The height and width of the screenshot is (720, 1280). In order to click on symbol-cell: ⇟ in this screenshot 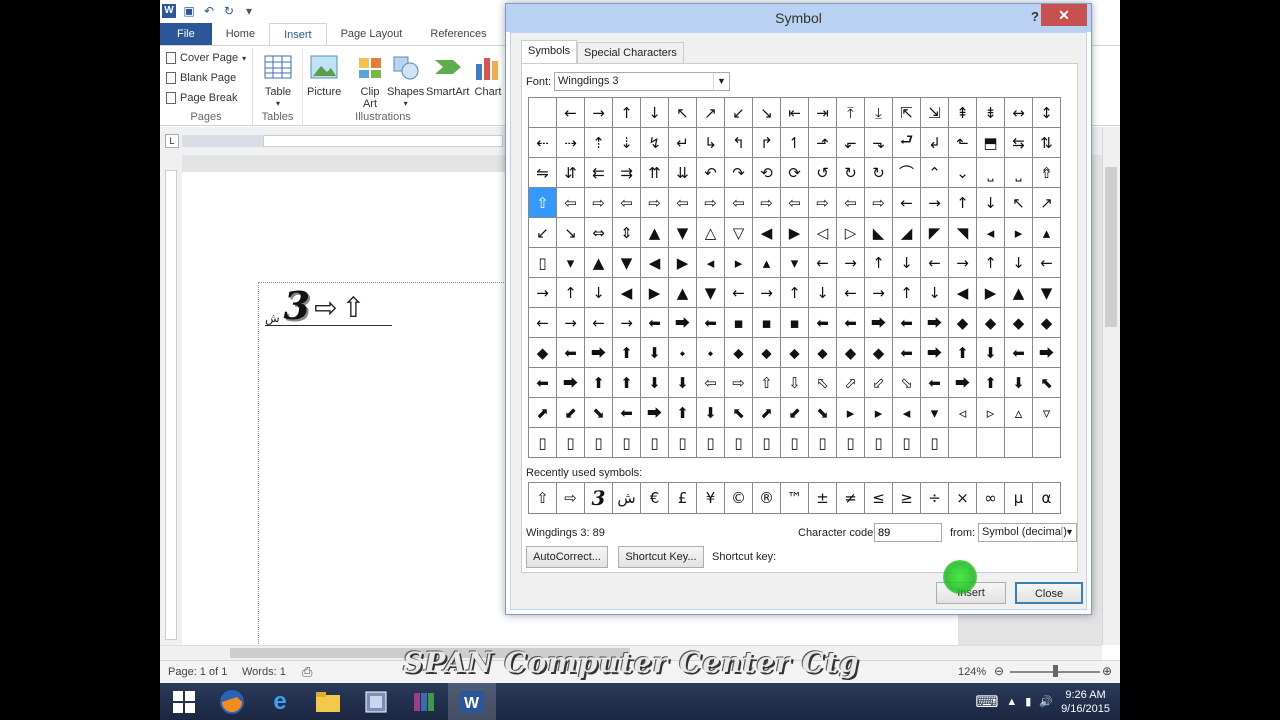, I will do `click(991, 113)`.